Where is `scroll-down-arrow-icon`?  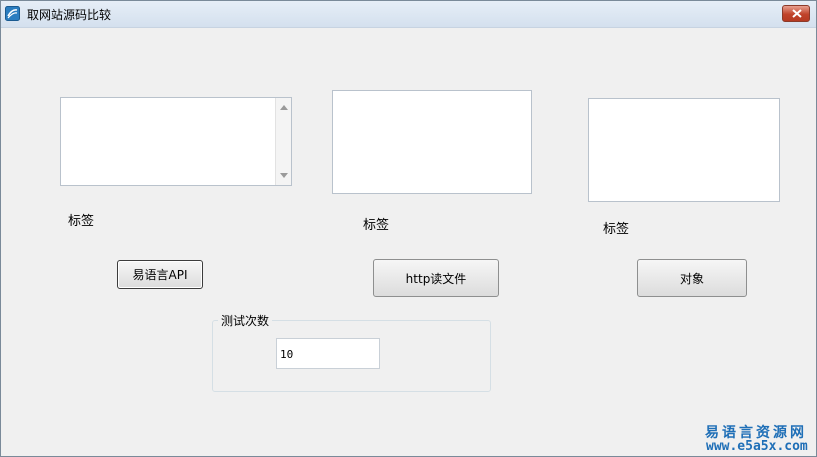 scroll-down-arrow-icon is located at coordinates (284, 175).